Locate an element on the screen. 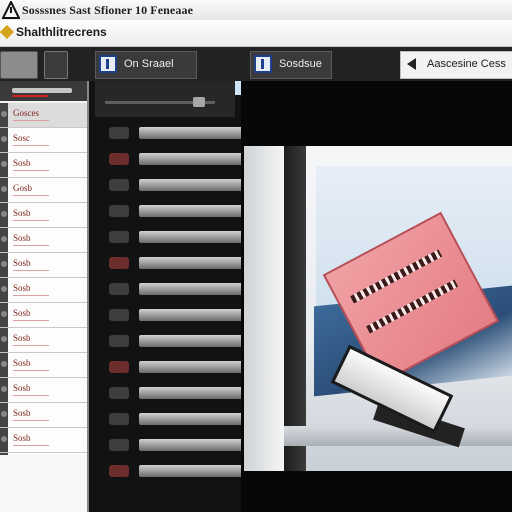  tab-third: Aascesine Cess is located at coordinates (456, 65).